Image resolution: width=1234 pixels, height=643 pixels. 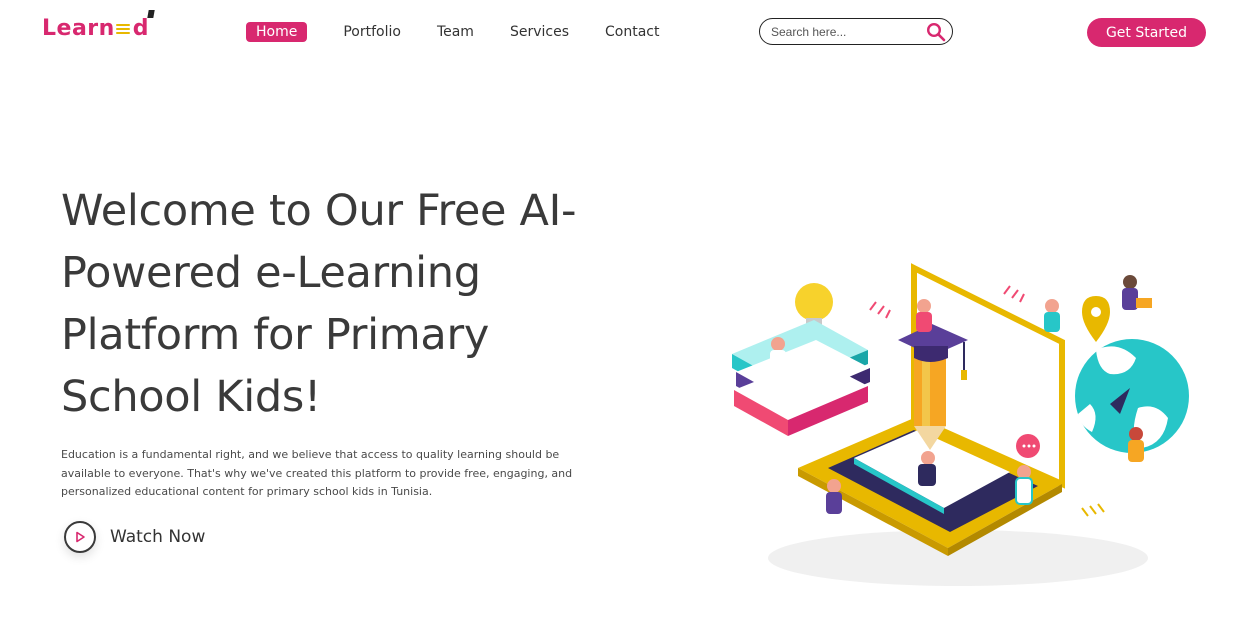 I want to click on logo-cap-icon, so click(x=151, y=14).